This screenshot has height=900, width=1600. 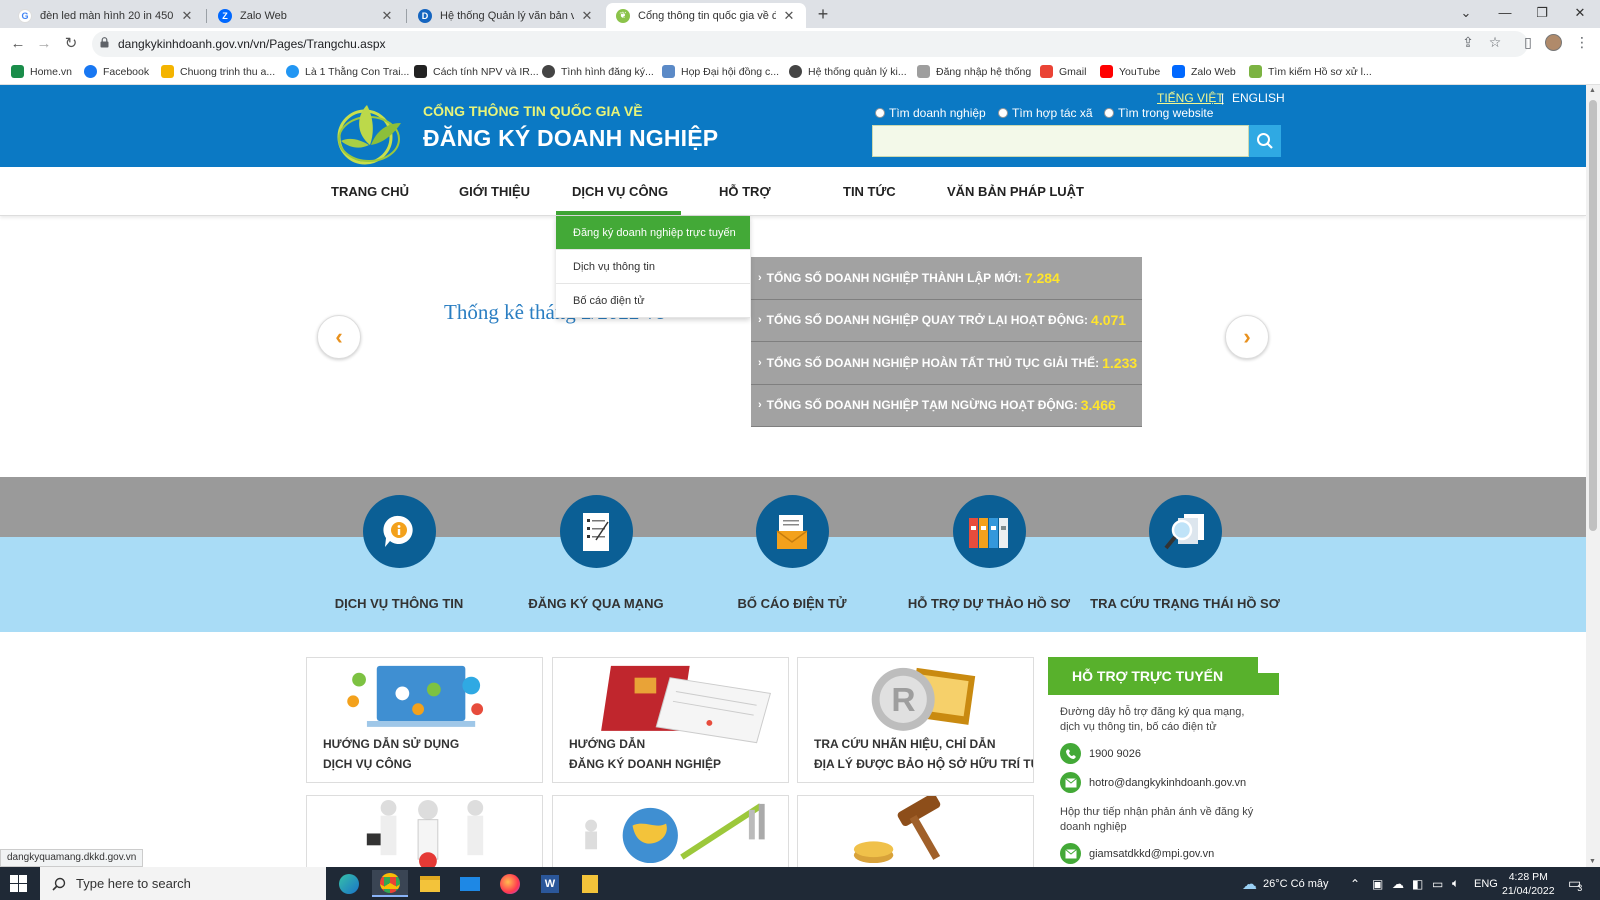 What do you see at coordinates (1542, 13) in the screenshot?
I see `restore-icon: ❐` at bounding box center [1542, 13].